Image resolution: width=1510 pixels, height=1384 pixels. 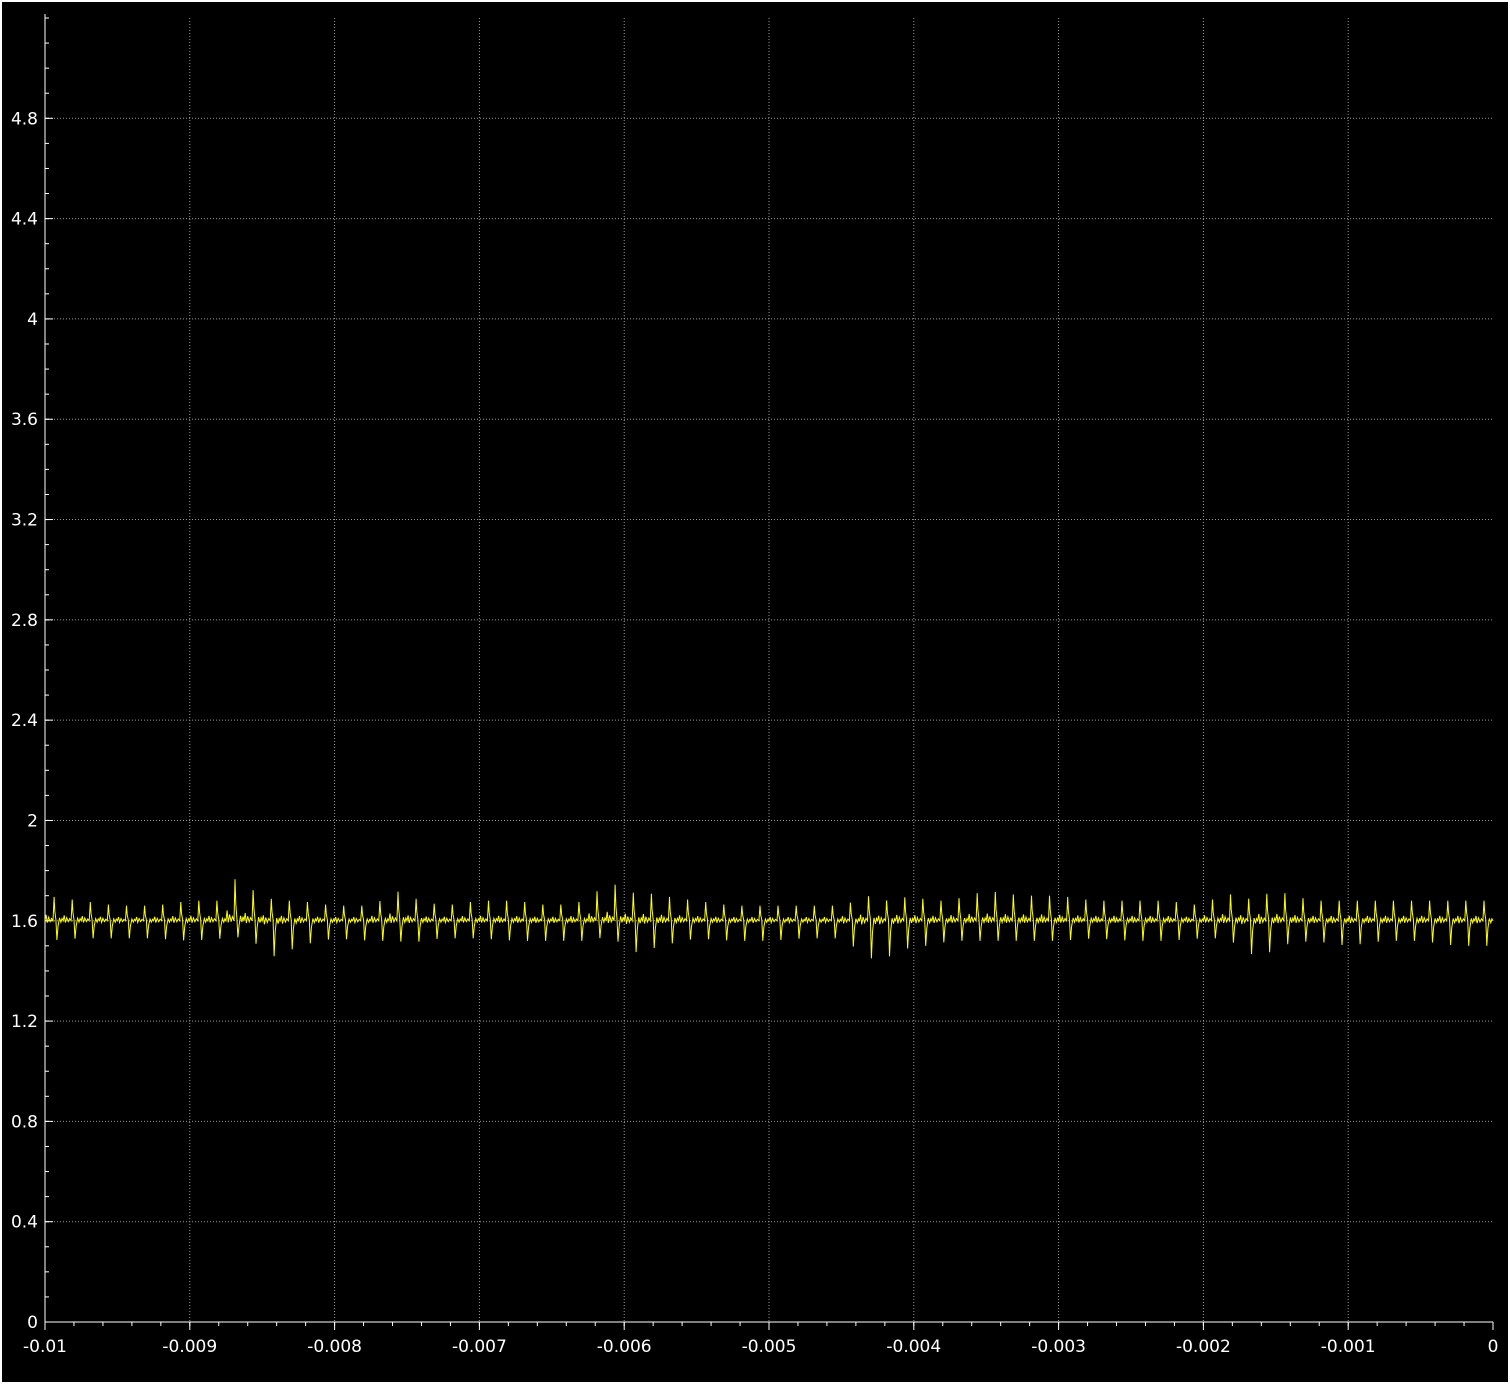 I want to click on x-tick-label: 0, so click(x=1493, y=1347).